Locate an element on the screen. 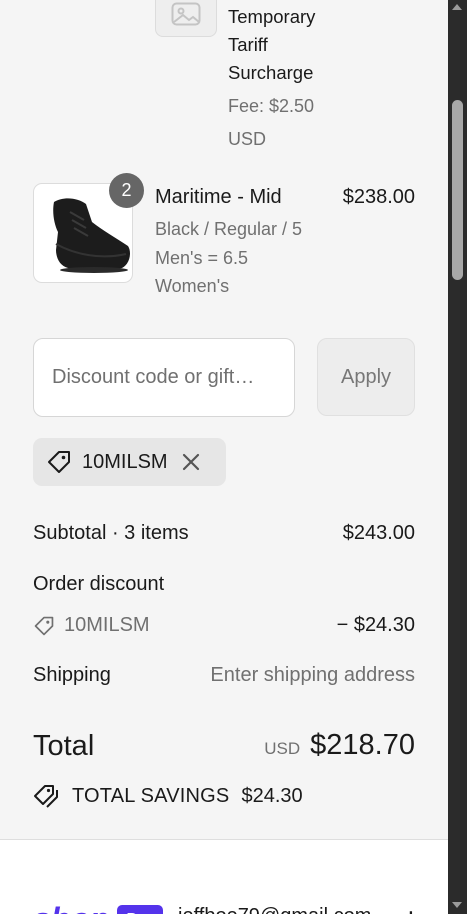 The height and width of the screenshot is (914, 467). total-amount: $218.70 is located at coordinates (362, 745).